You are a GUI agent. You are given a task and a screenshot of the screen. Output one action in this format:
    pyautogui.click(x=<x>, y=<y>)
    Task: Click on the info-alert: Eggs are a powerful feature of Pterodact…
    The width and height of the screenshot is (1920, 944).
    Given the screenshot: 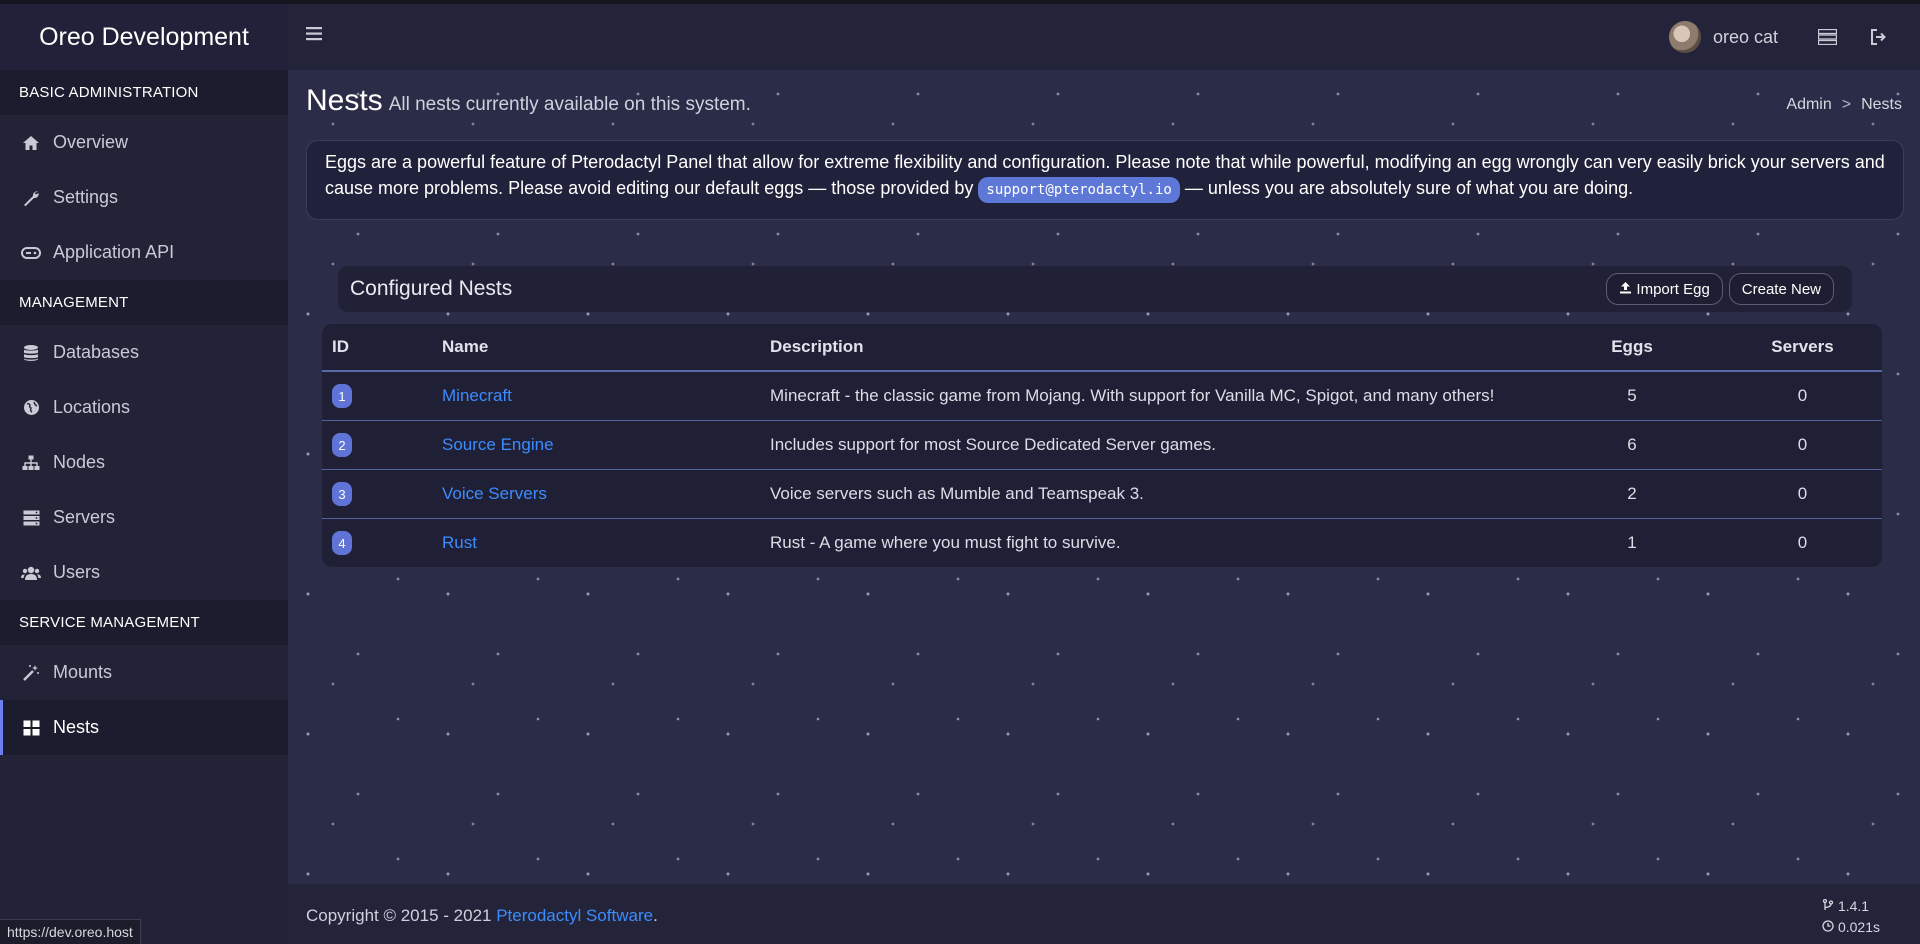 What is the action you would take?
    pyautogui.click(x=1105, y=180)
    